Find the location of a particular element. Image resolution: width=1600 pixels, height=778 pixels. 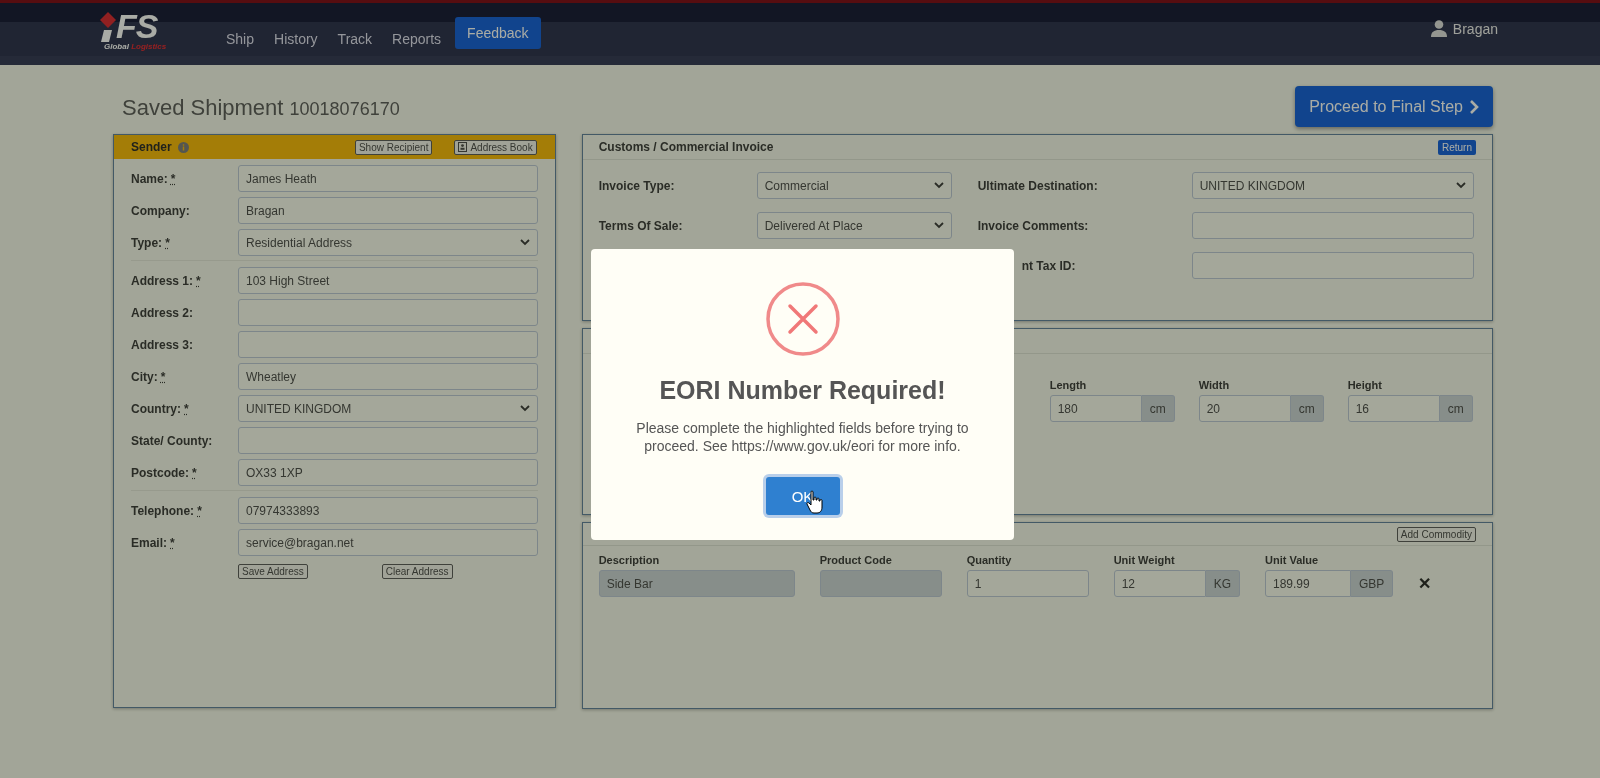

info-icon is located at coordinates (183, 147).